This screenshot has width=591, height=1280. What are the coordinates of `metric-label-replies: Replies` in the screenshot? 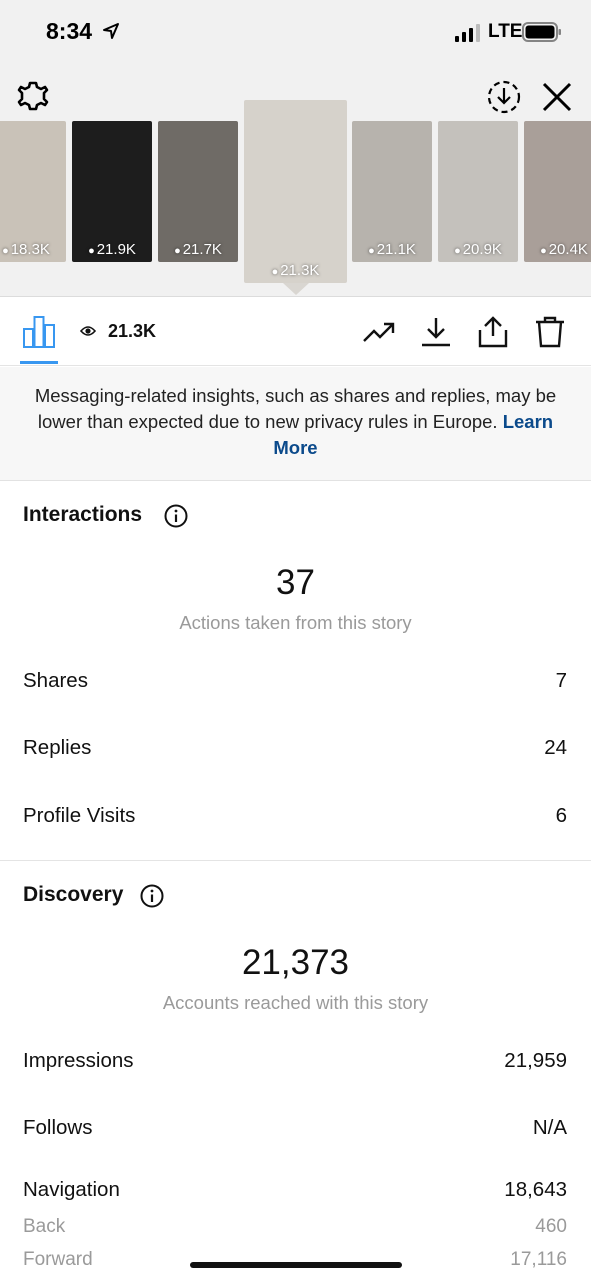 It's located at (57, 747).